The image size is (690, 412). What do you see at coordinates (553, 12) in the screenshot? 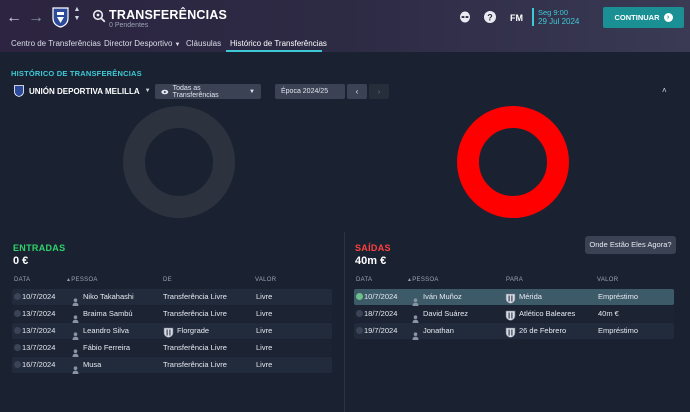
I see `current-time: Seg 9:00` at bounding box center [553, 12].